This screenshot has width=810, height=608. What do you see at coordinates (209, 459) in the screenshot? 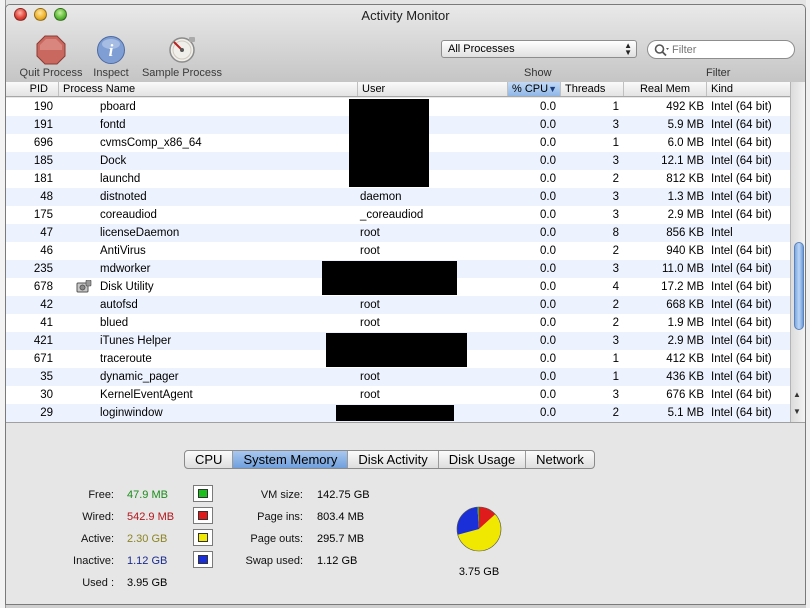
I see `tab-cpu: CPU` at bounding box center [209, 459].